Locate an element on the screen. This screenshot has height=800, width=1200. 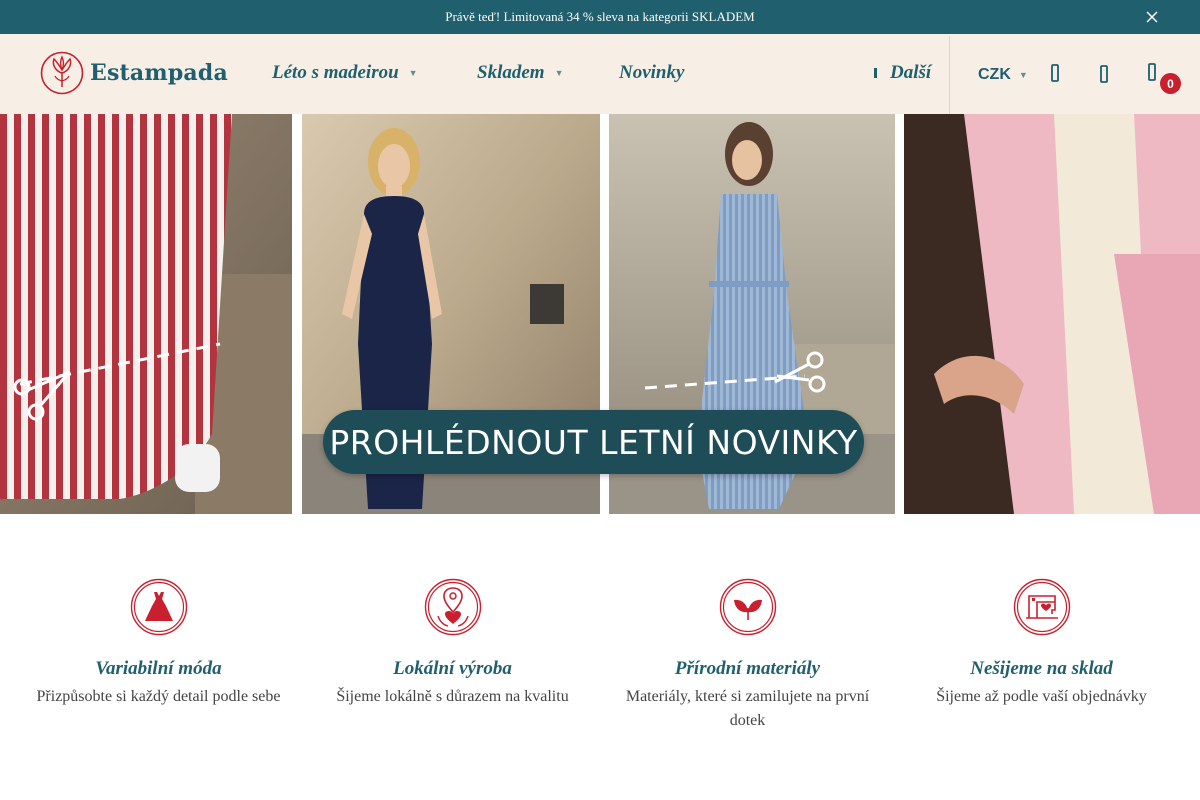
nav-more: Další is located at coordinates (901, 73).